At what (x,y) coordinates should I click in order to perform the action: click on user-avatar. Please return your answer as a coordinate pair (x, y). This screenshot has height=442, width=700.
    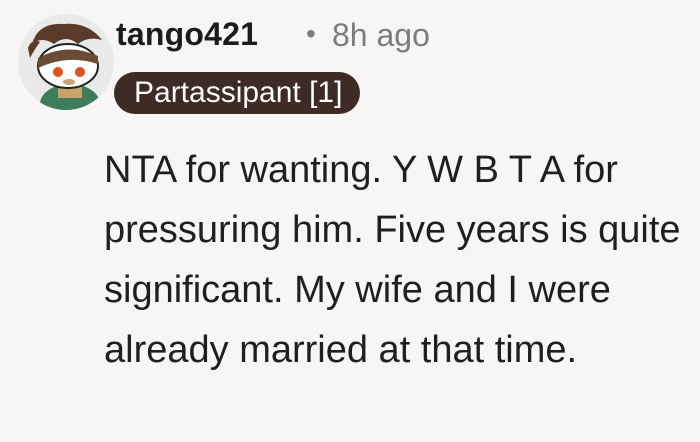
    Looking at the image, I should click on (66, 62).